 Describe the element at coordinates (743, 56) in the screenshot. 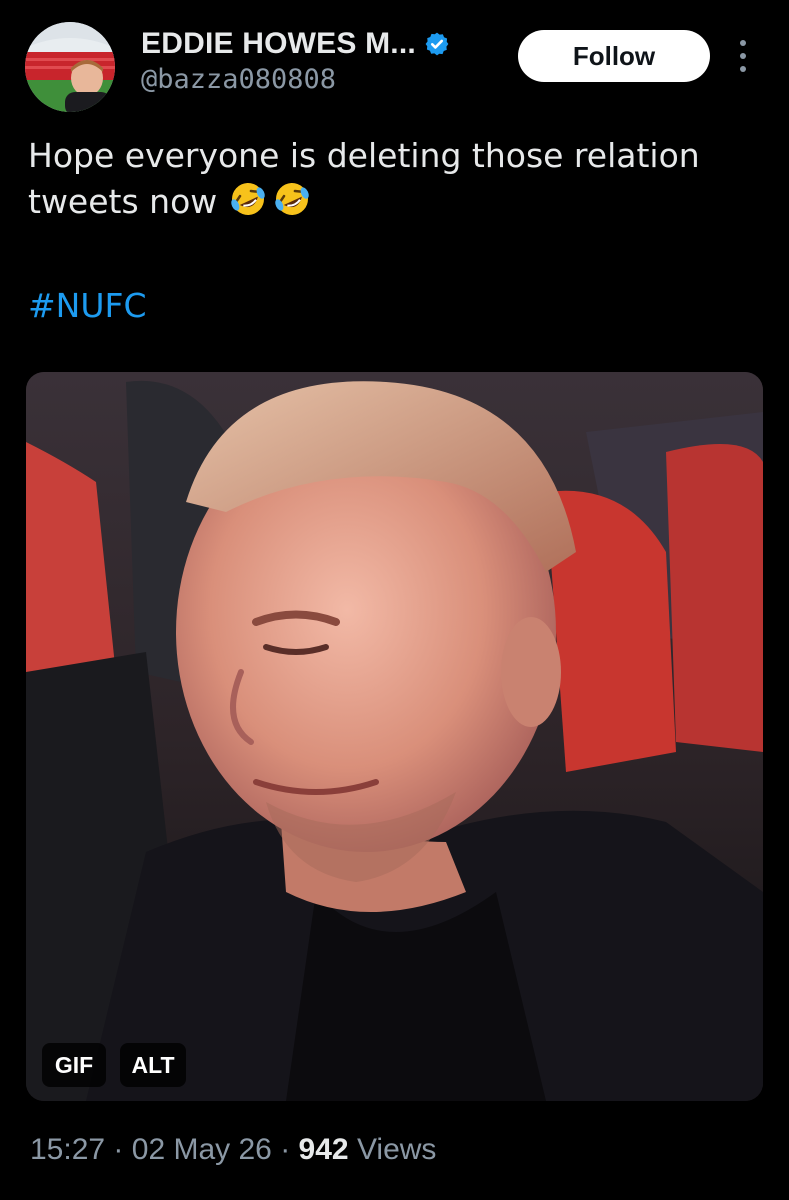

I see `more-options-icon` at that location.